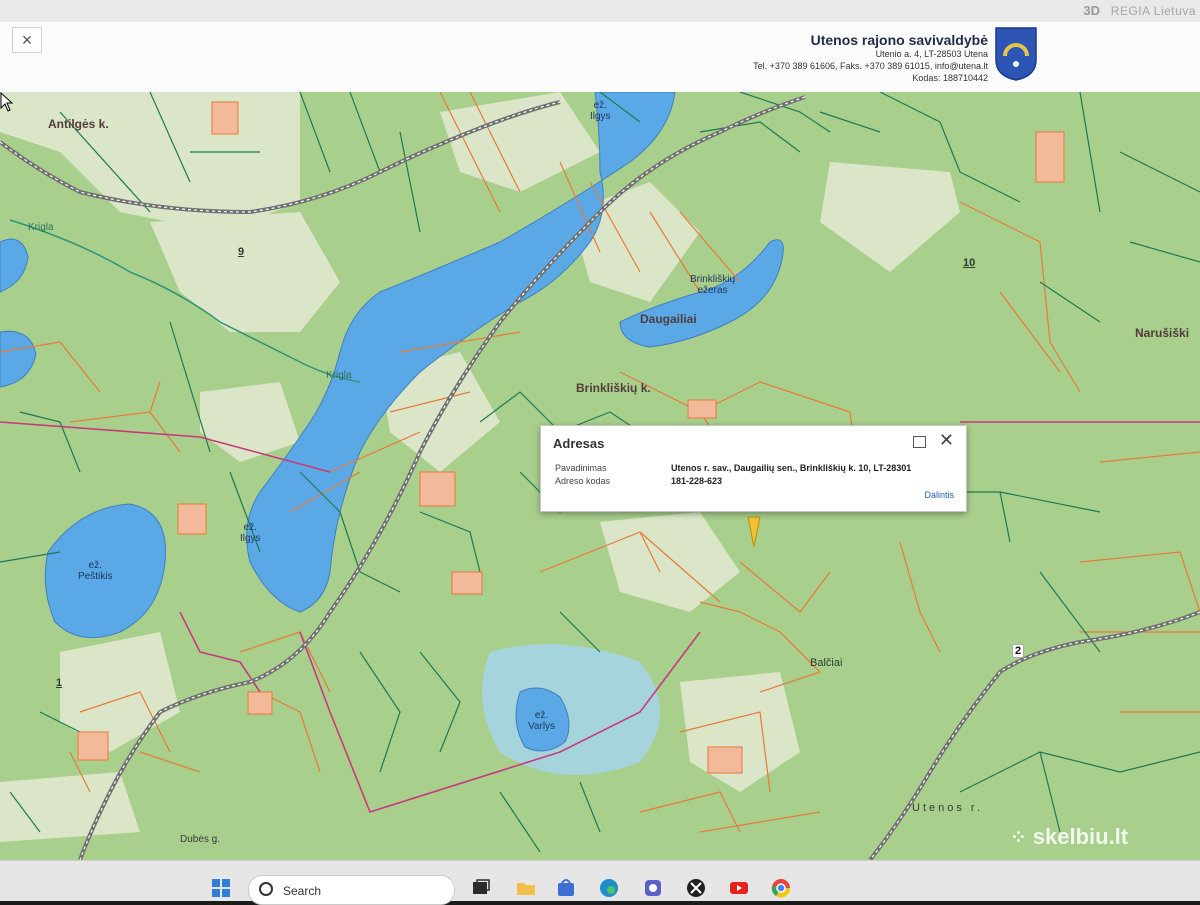  What do you see at coordinates (1153, 11) in the screenshot?
I see `regia-label: REGIA Lietuva` at bounding box center [1153, 11].